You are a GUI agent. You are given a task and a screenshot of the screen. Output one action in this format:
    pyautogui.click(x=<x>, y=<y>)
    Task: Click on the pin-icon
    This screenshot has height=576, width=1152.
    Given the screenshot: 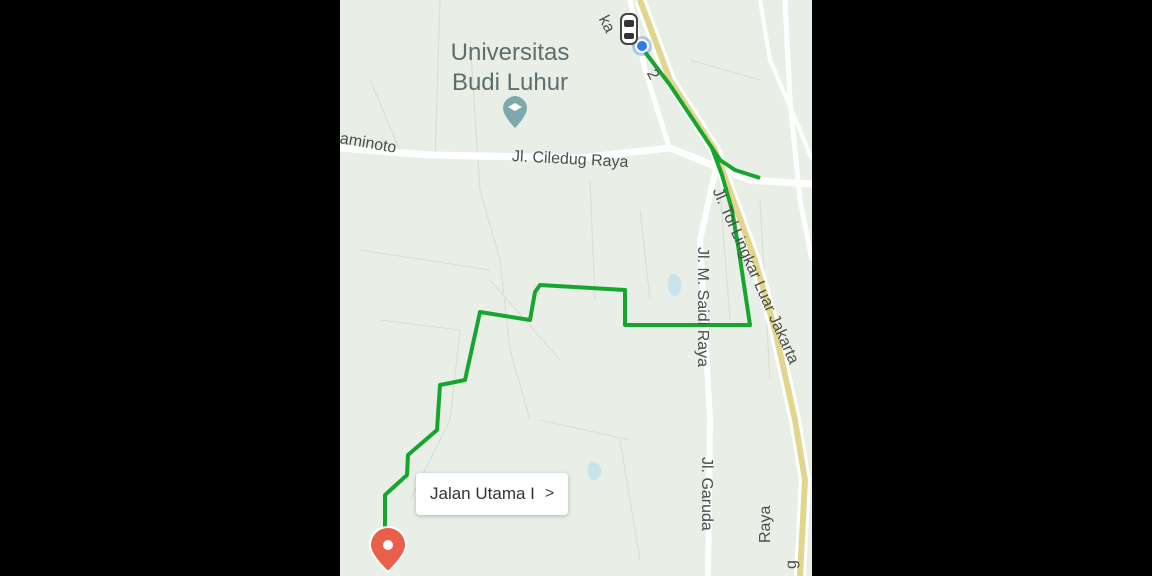 What is the action you would take?
    pyautogui.click(x=388, y=549)
    